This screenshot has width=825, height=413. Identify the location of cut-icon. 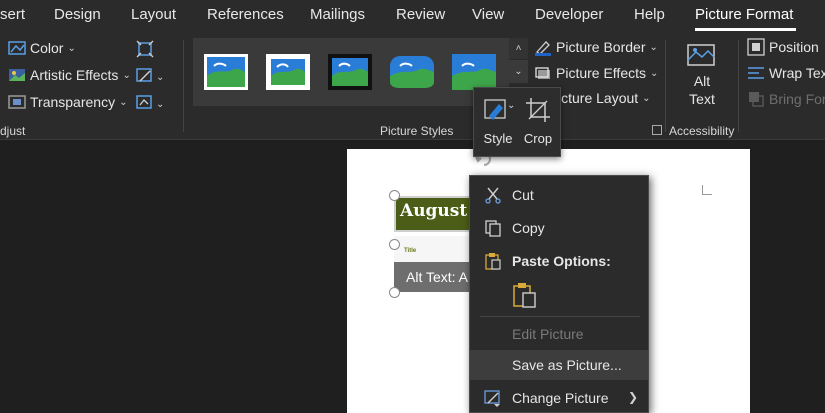
(493, 195).